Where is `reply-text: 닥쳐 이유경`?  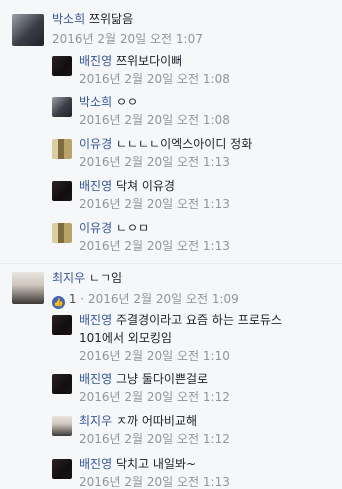 reply-text: 닥쳐 이유경 is located at coordinates (145, 186).